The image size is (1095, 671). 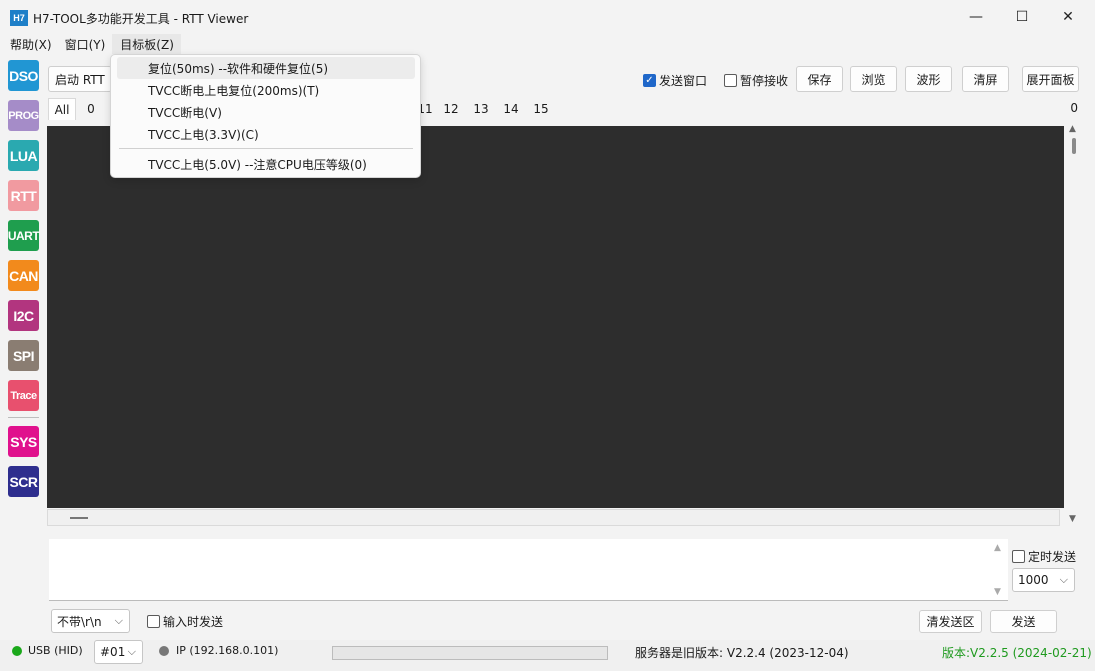 What do you see at coordinates (1050, 79) in the screenshot?
I see `expand-panel-button: 展开面板` at bounding box center [1050, 79].